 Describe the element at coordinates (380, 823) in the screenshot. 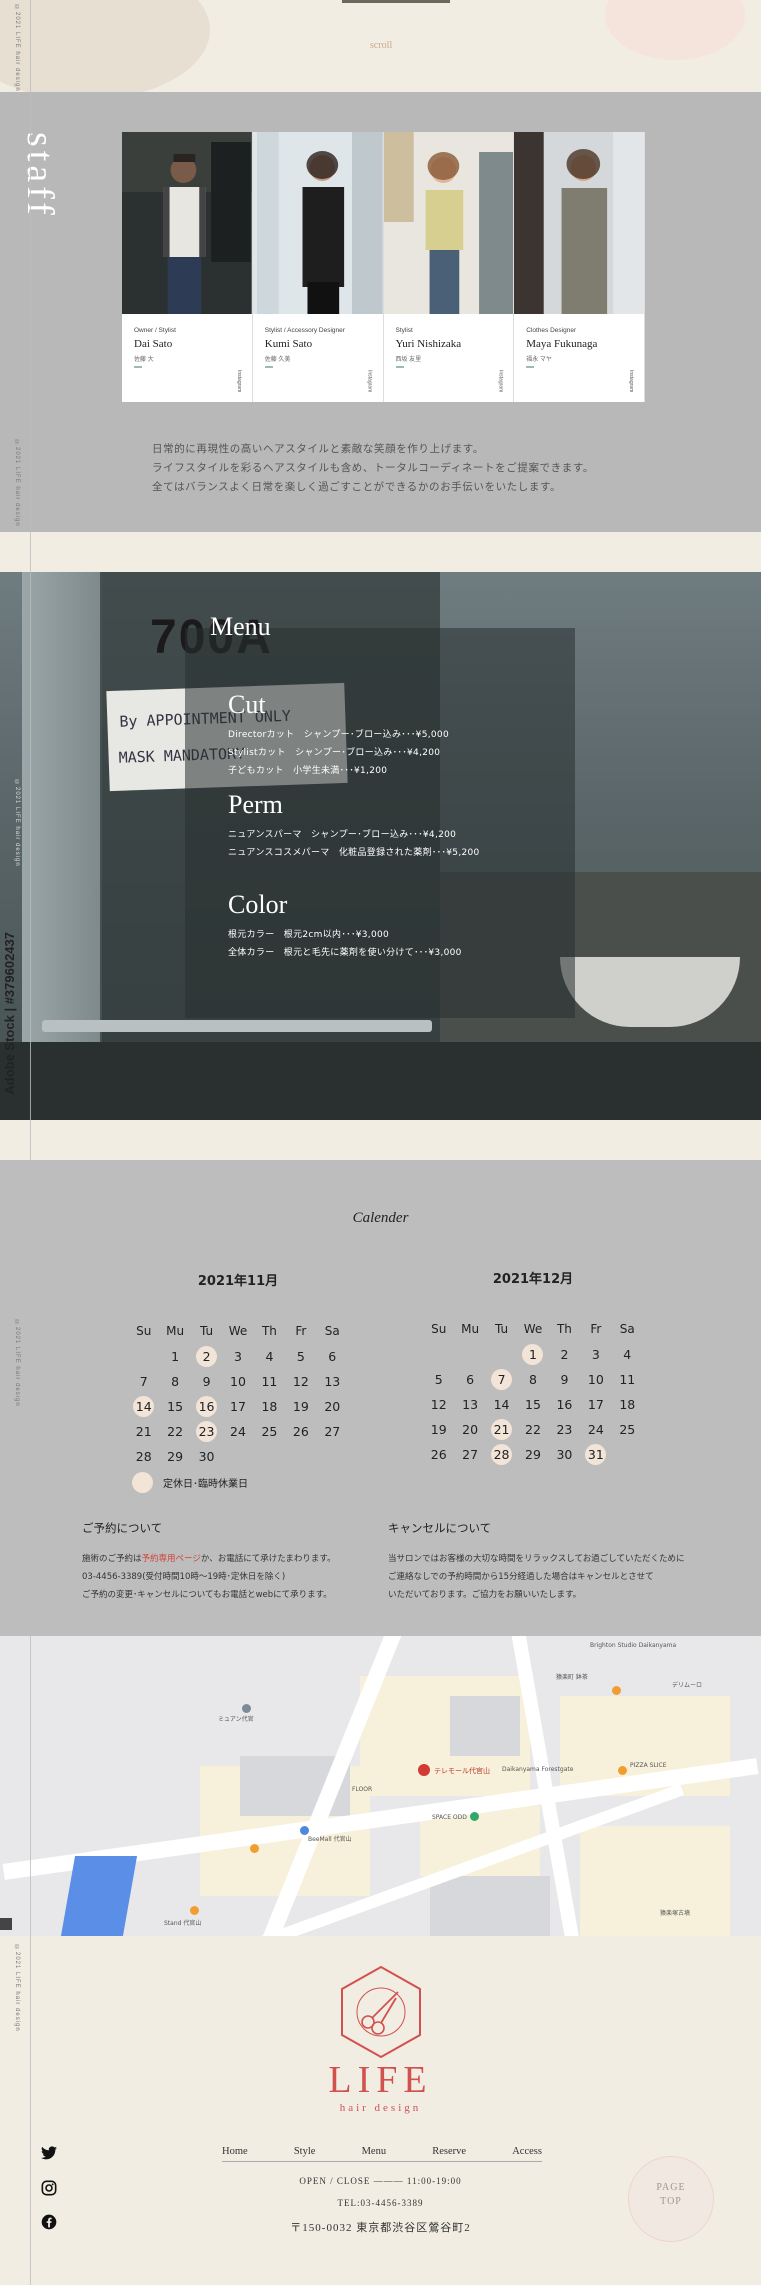

I see `menu-panel` at that location.